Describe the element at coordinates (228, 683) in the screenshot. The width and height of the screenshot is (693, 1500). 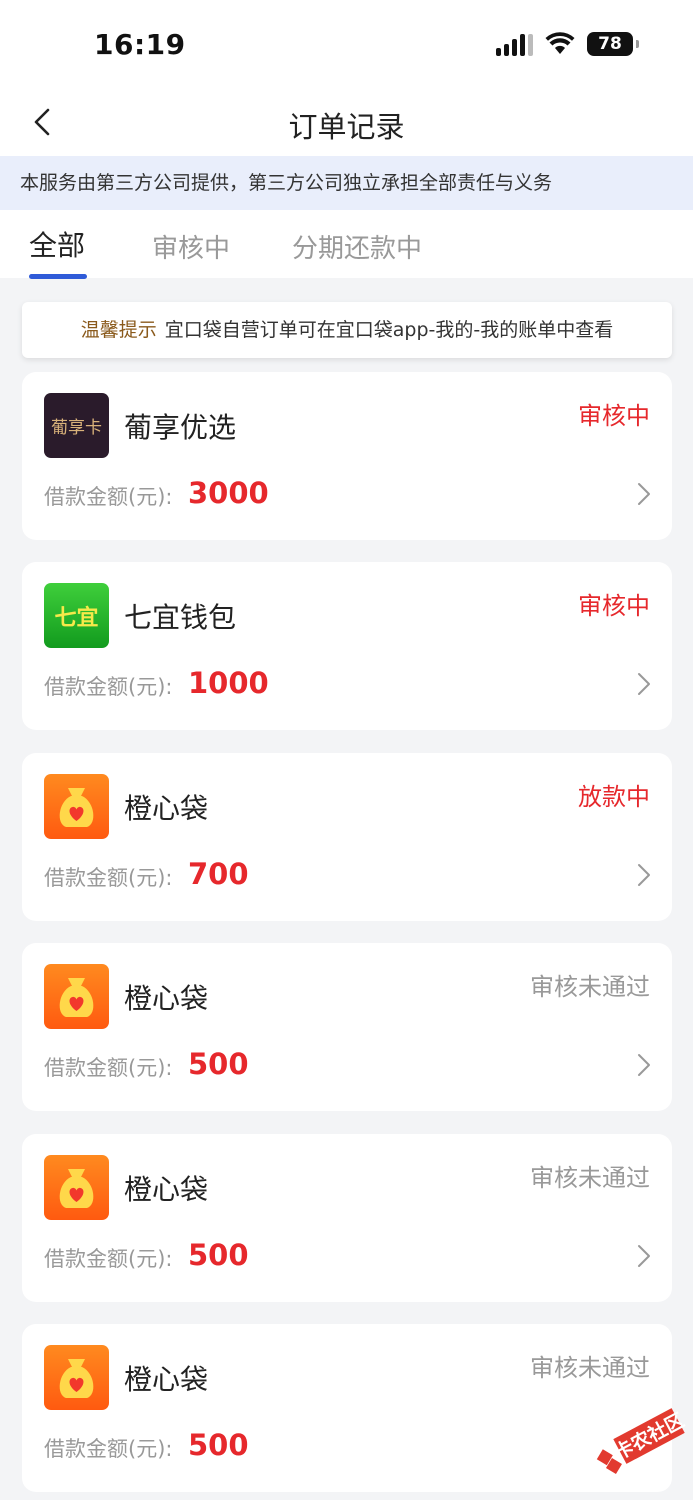
I see `loan-amount: 1000` at that location.